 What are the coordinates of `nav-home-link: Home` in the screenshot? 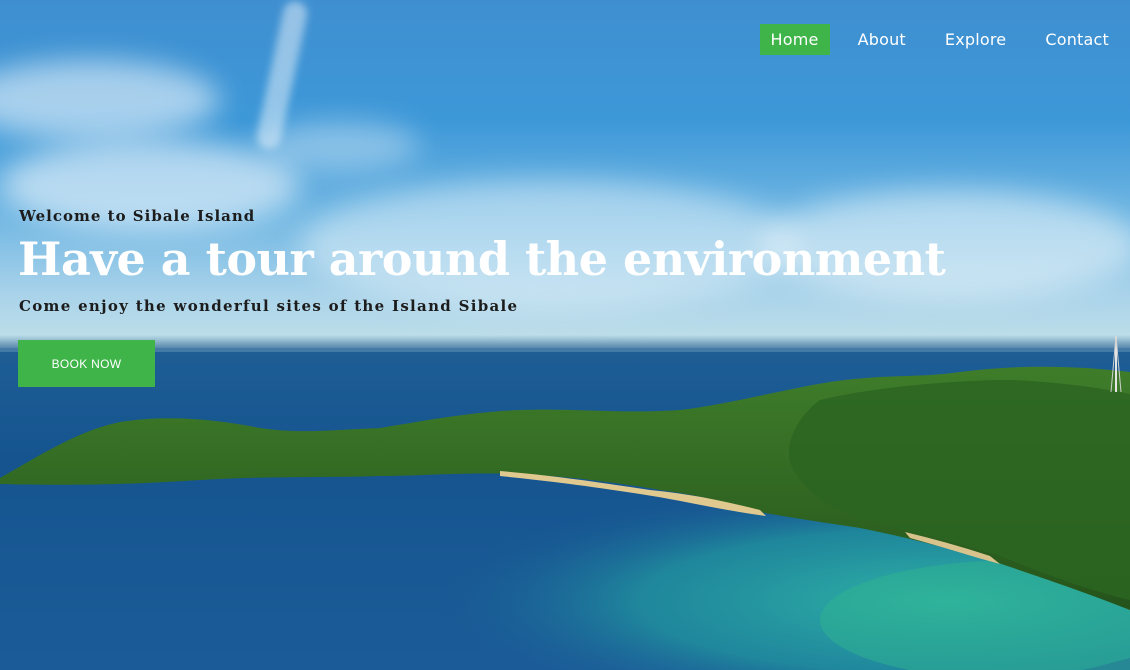 It's located at (794, 39).